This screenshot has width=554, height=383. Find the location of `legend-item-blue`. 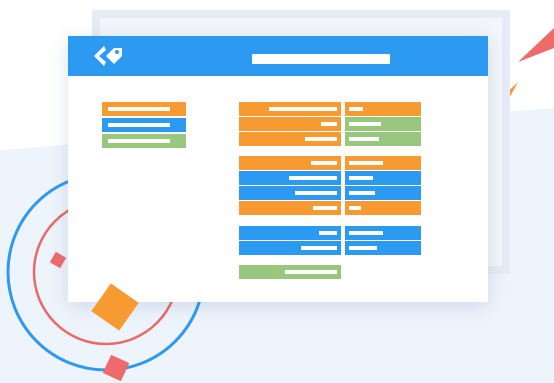

legend-item-blue is located at coordinates (144, 125).